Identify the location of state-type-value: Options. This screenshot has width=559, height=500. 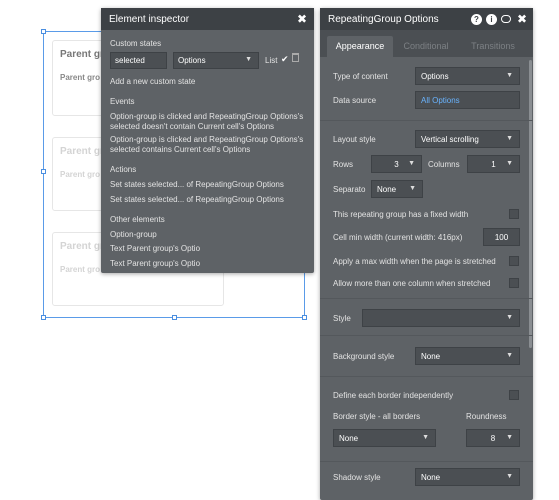
(192, 60).